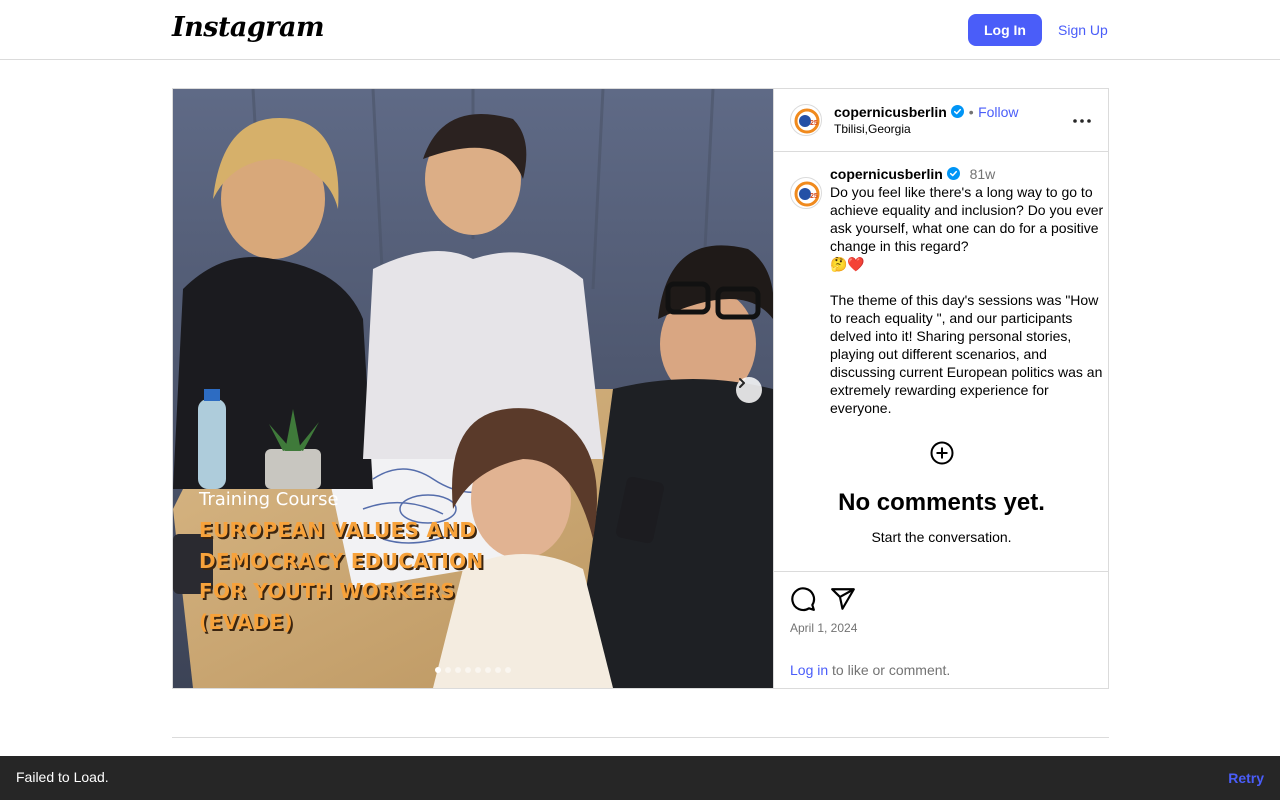 This screenshot has width=1280, height=800. Describe the element at coordinates (889, 670) in the screenshot. I see `login-prompt-suffix: to like or comment.` at that location.